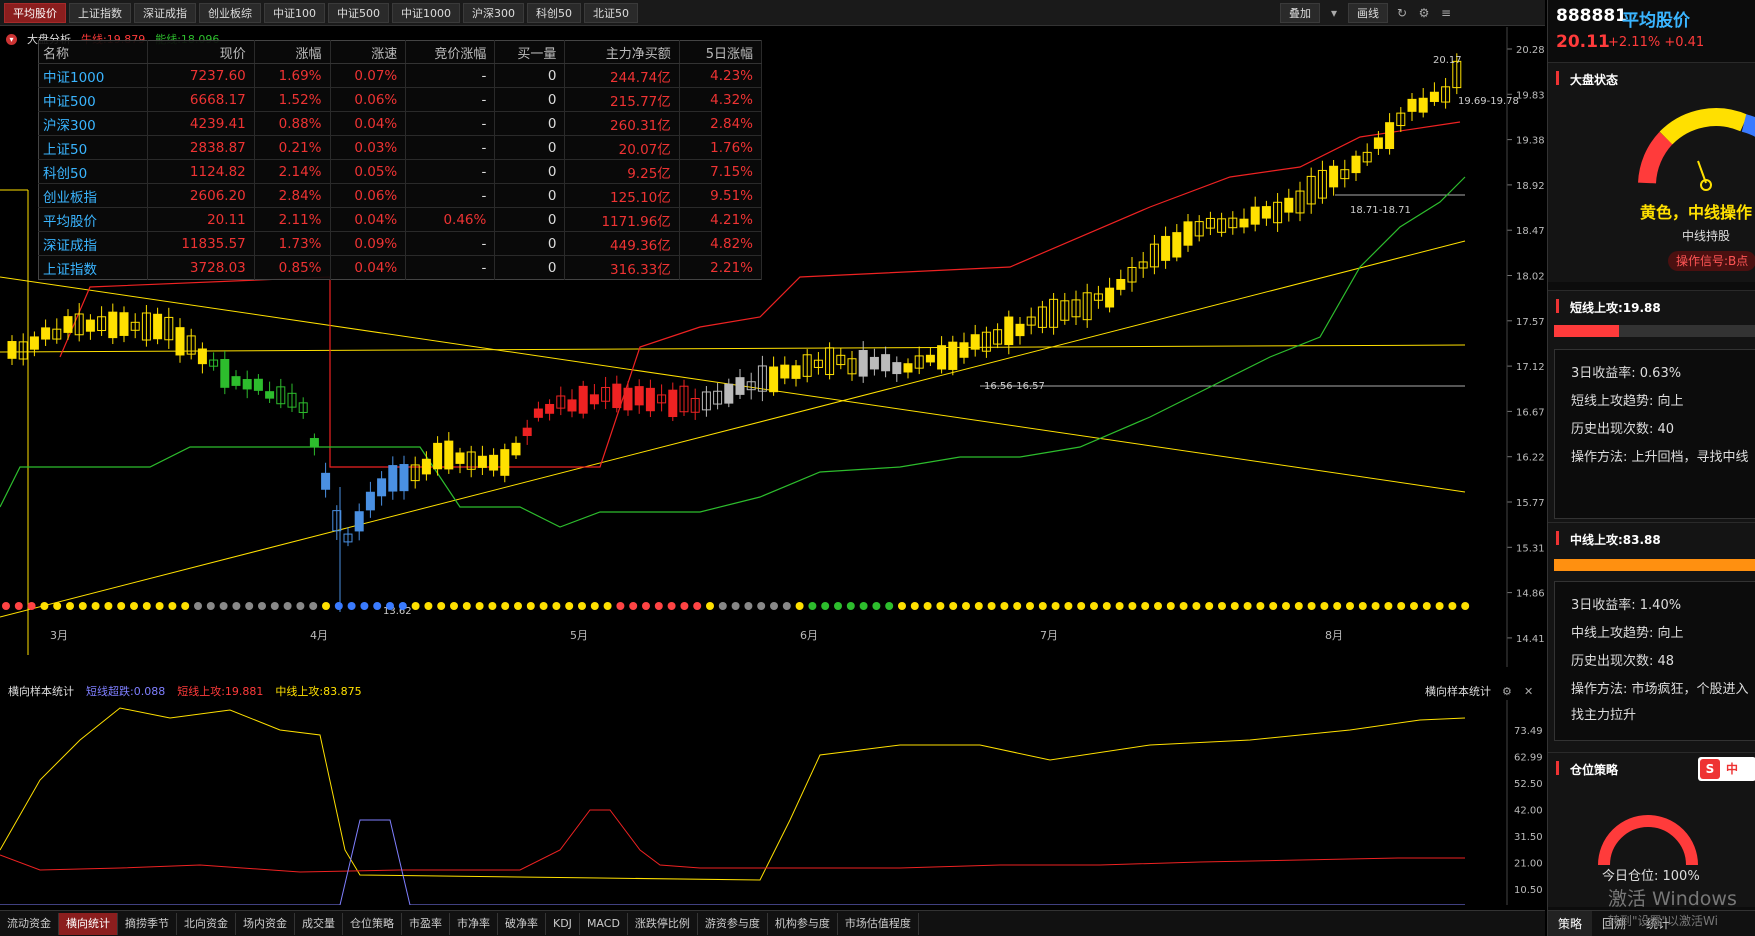 This screenshot has height=936, width=1755. What do you see at coordinates (522, 923) in the screenshot?
I see `bottom-tab-9: 破净率` at bounding box center [522, 923].